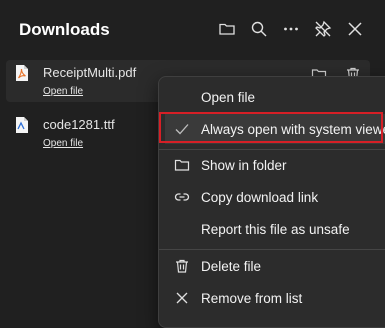  I want to click on download-file-name: code1281.ttf, so click(79, 124).